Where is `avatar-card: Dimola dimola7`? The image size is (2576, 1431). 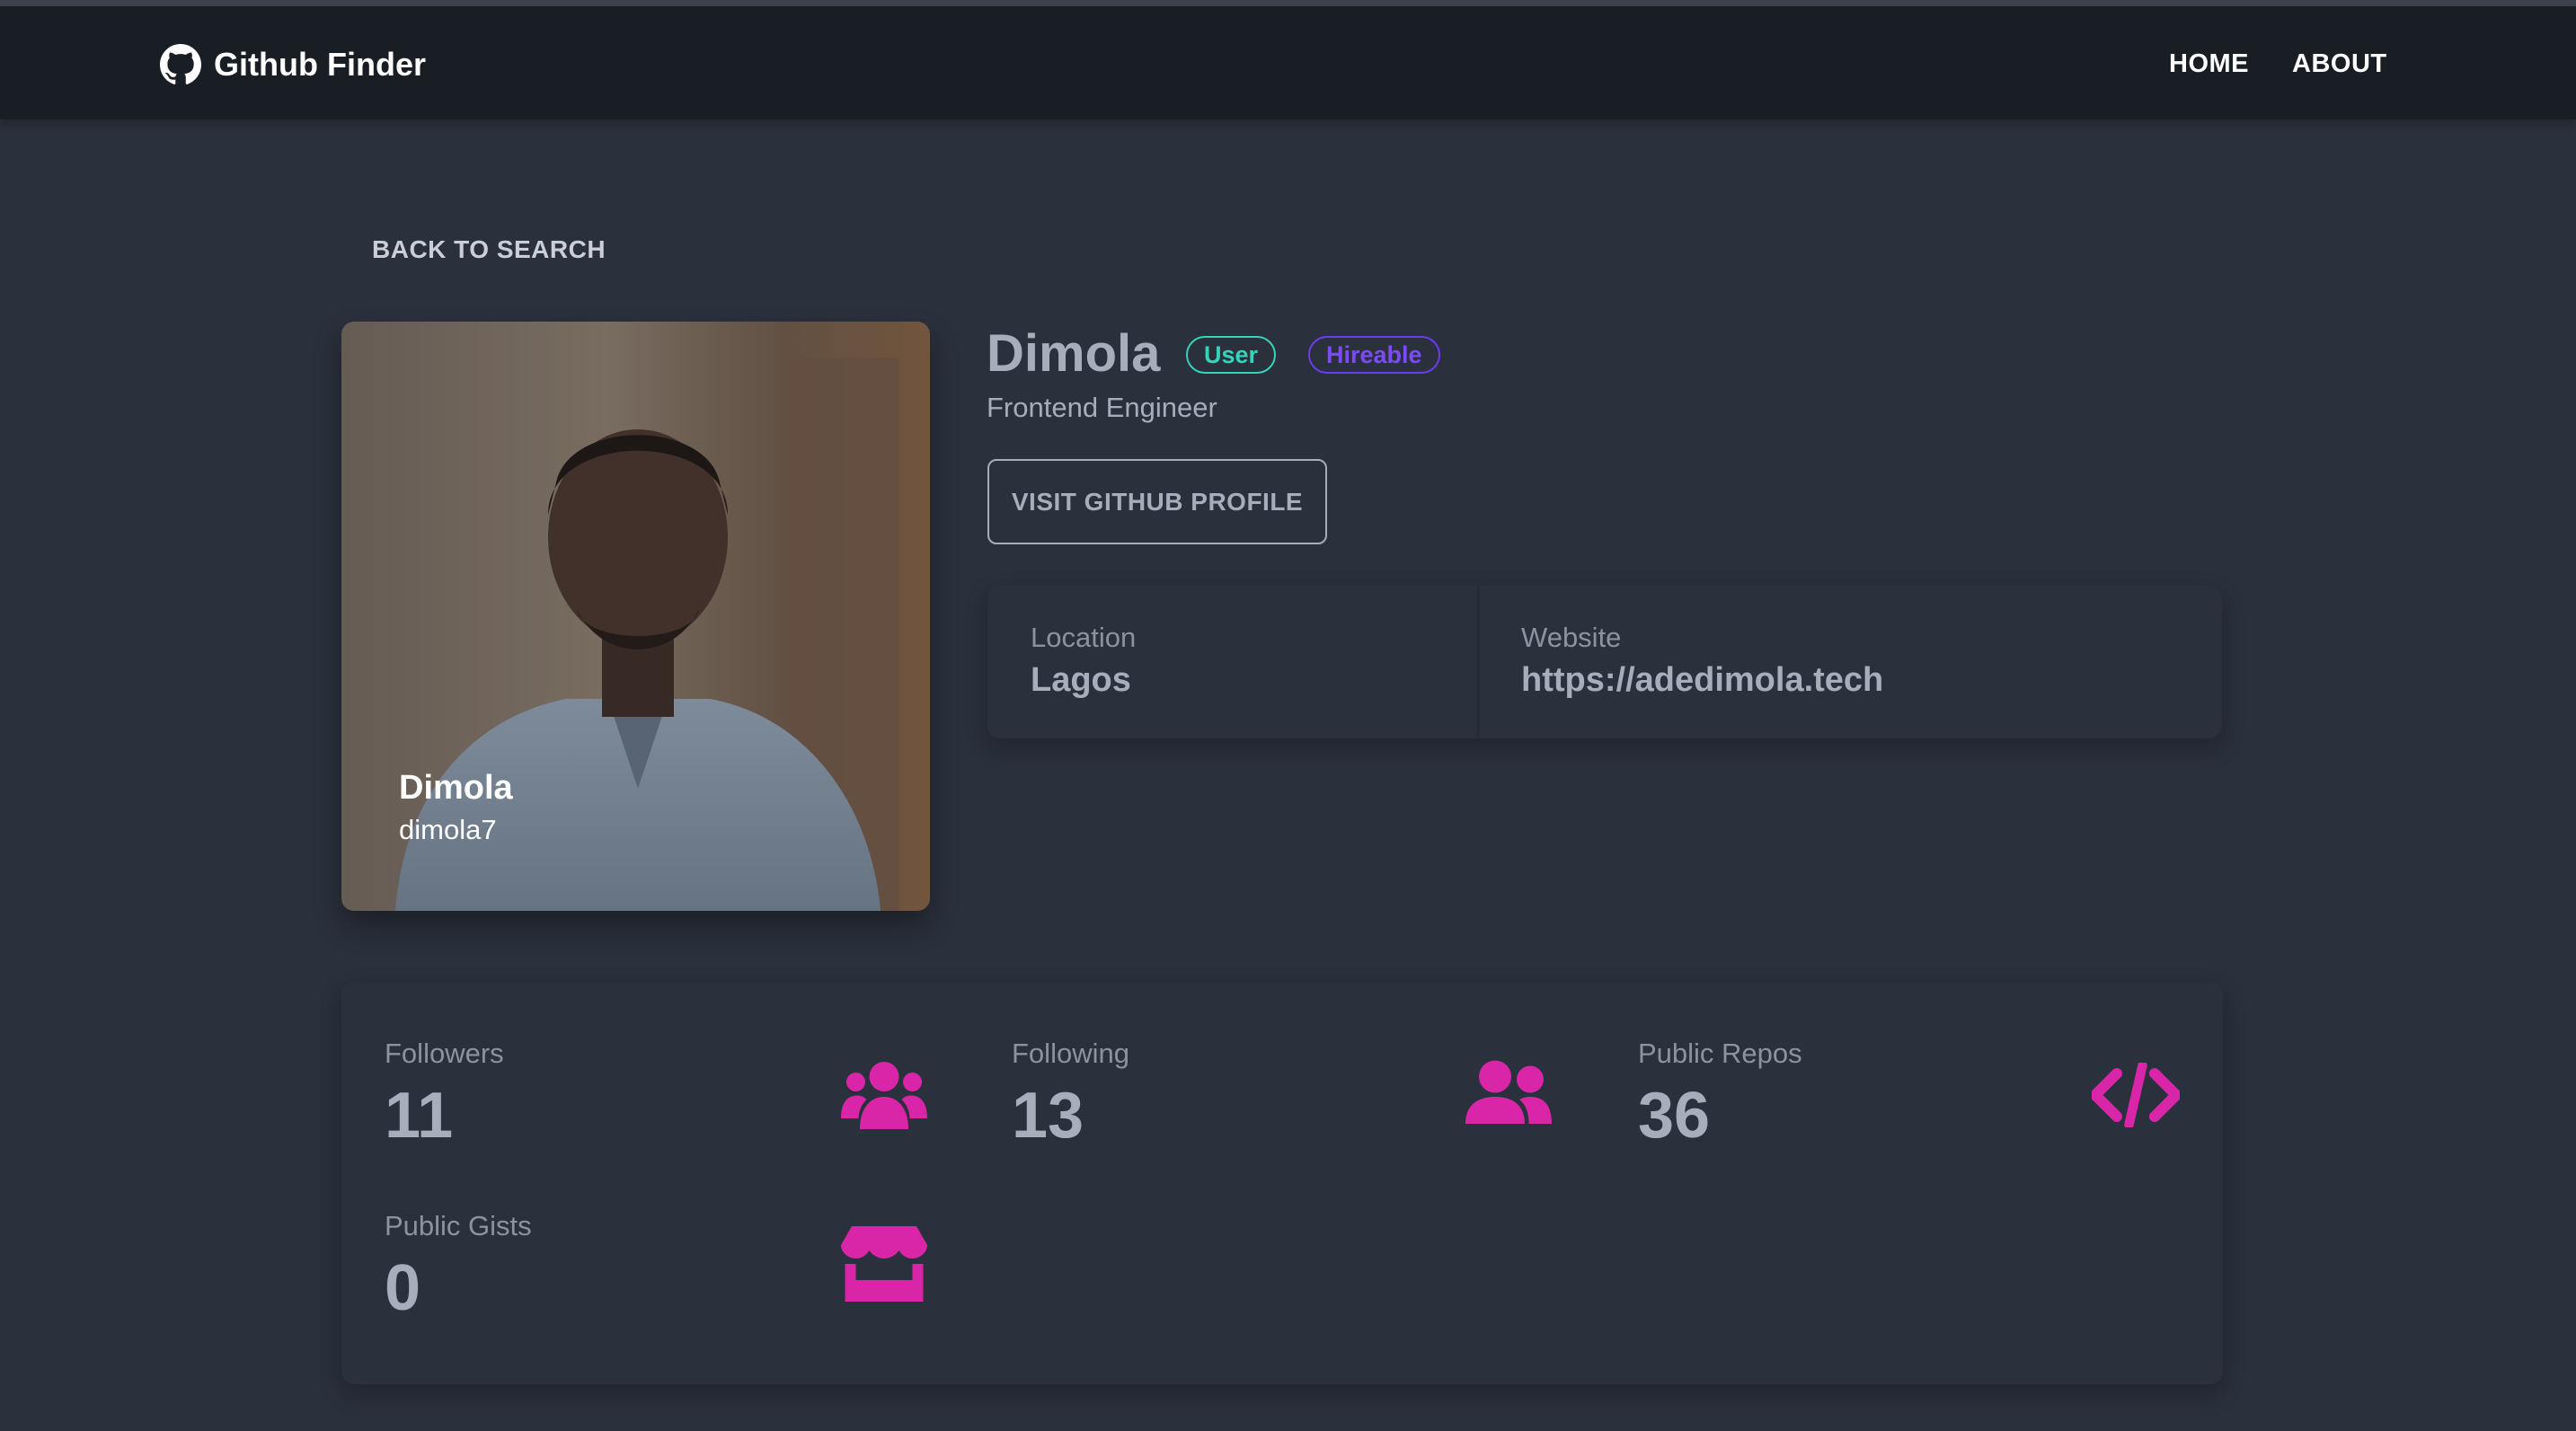
avatar-card: Dimola dimola7 is located at coordinates (635, 616).